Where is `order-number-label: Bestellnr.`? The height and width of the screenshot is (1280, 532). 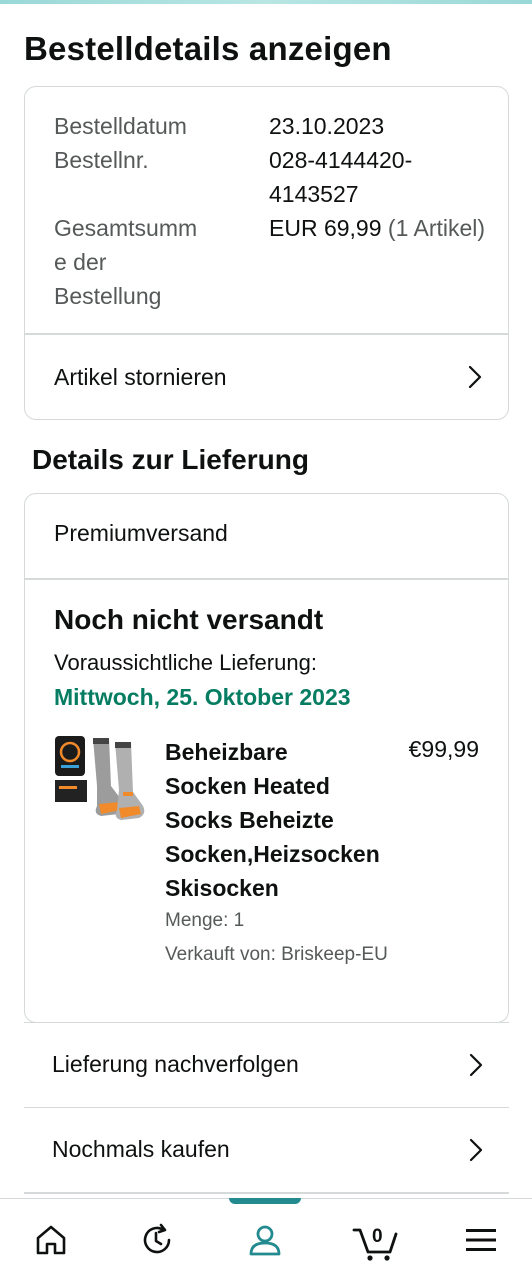 order-number-label: Bestellnr. is located at coordinates (101, 160).